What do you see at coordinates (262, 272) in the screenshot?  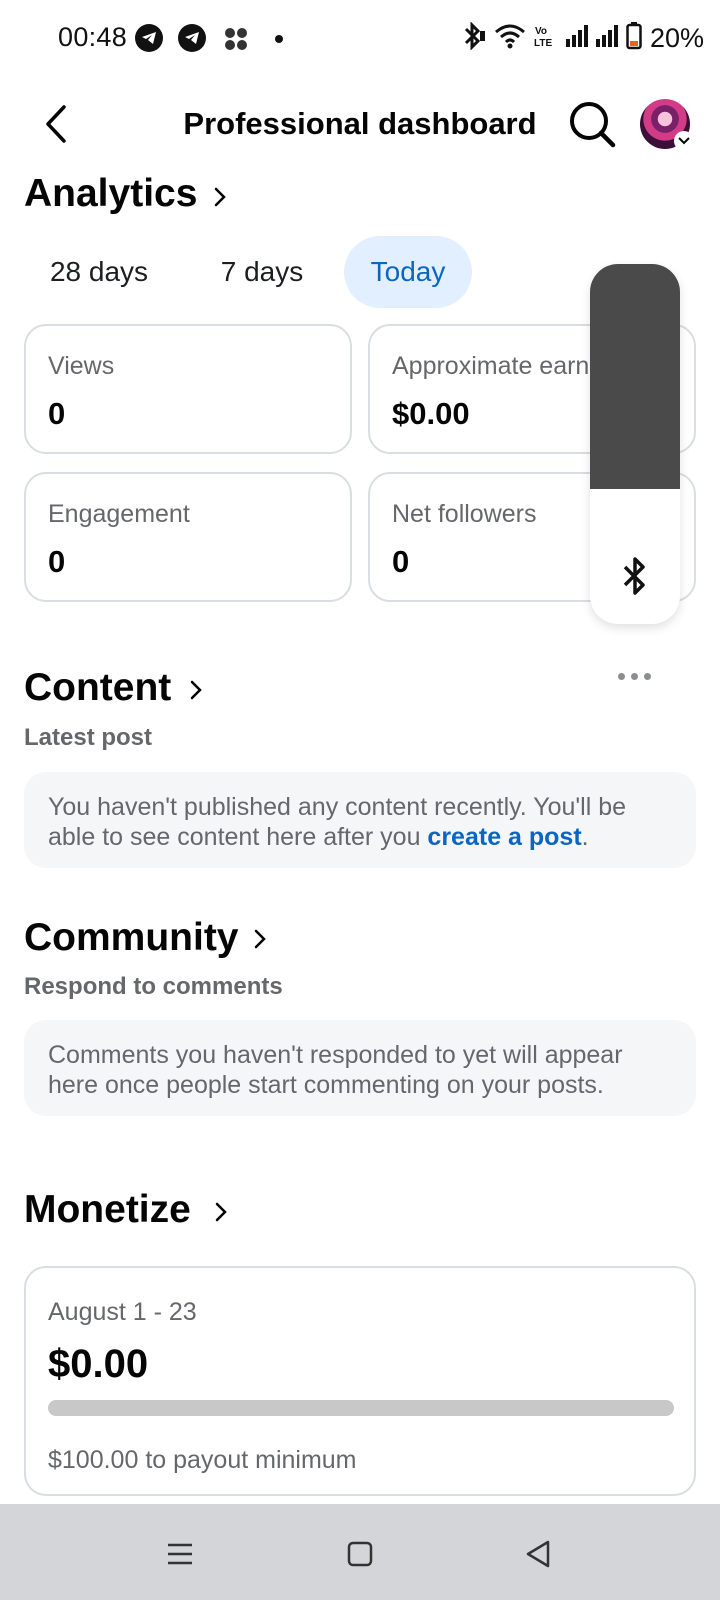 I see `tab-7-days: 7 days` at bounding box center [262, 272].